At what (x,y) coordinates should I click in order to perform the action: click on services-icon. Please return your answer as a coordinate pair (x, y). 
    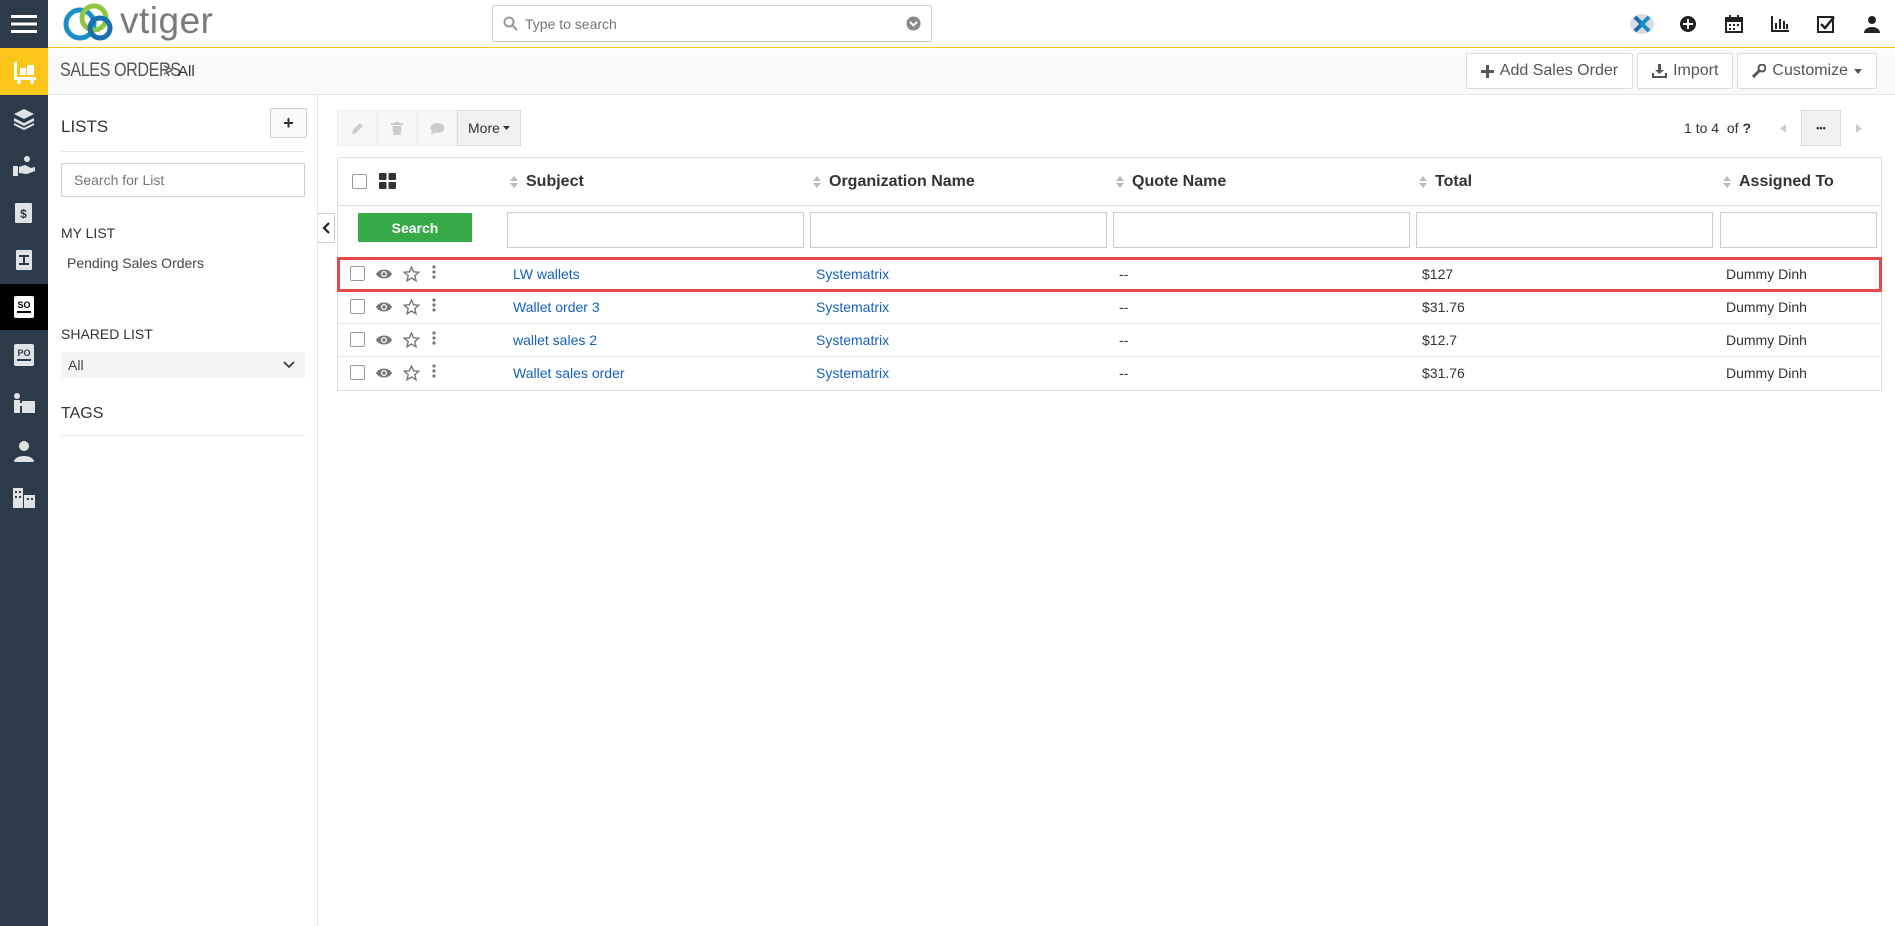
    Looking at the image, I should click on (24, 166).